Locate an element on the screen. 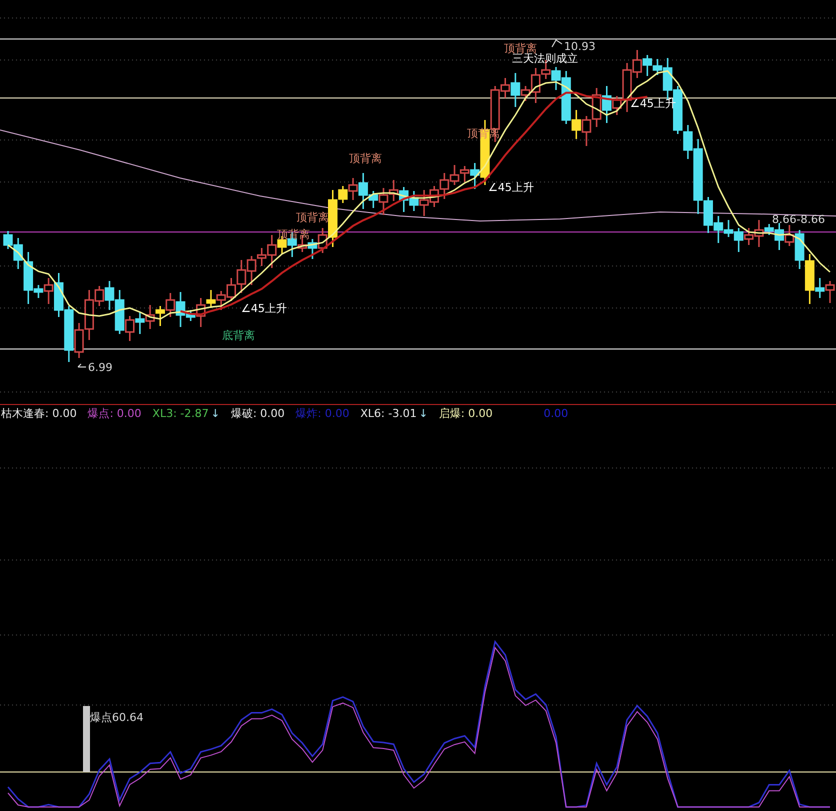 This screenshot has height=811, width=836. indicator-value: XL6: -3.01 is located at coordinates (388, 413).